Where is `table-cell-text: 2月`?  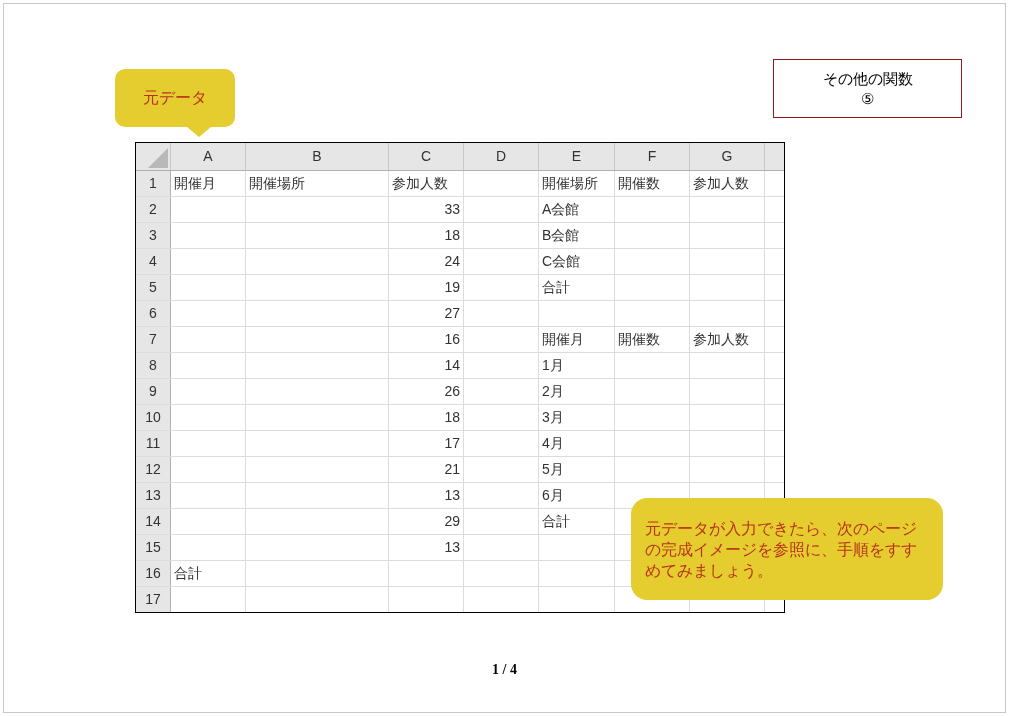
table-cell-text: 2月 is located at coordinates (553, 391).